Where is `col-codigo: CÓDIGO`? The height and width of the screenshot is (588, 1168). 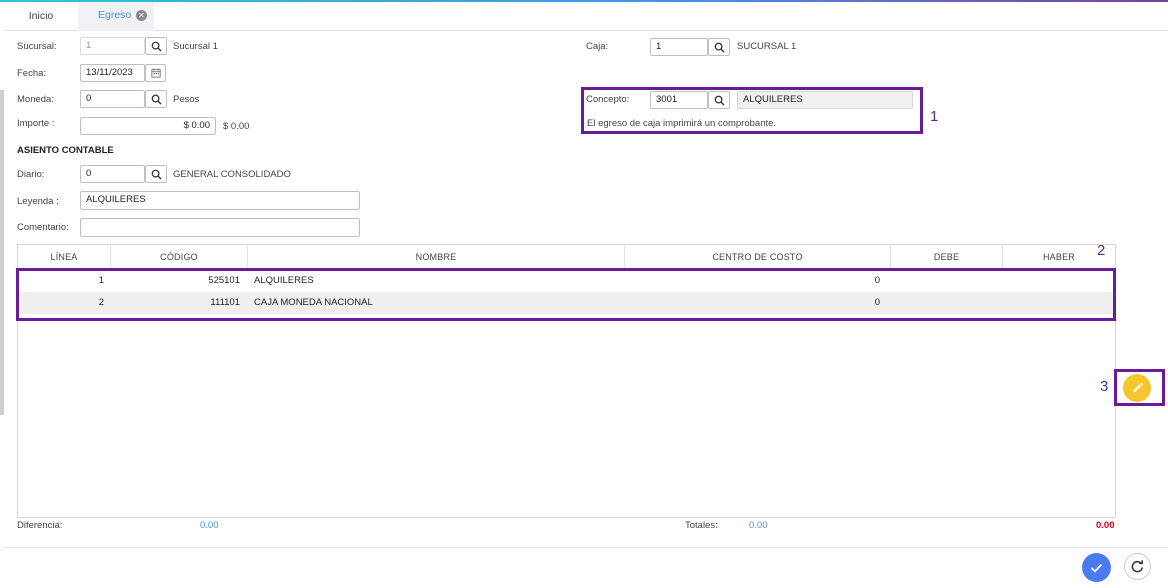 col-codigo: CÓDIGO is located at coordinates (179, 257).